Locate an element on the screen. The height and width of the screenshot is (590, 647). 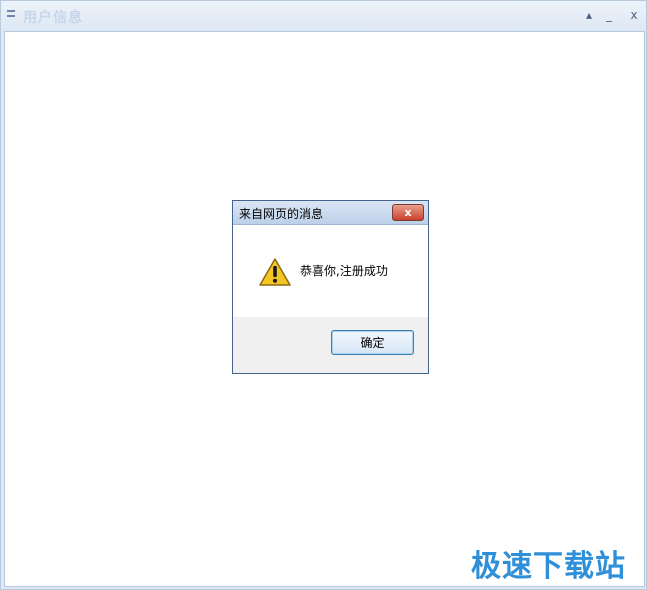
dialog-titlebar: 来自网页的消息 x is located at coordinates (330, 213).